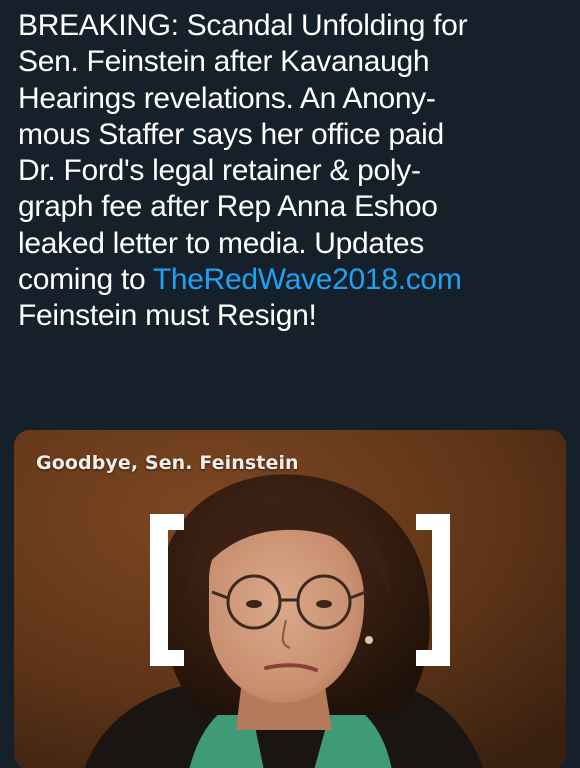 This screenshot has width=580, height=768. Describe the element at coordinates (219, 171) in the screenshot. I see `tweet-line: Dr. Ford's legal retainer & poly-` at that location.